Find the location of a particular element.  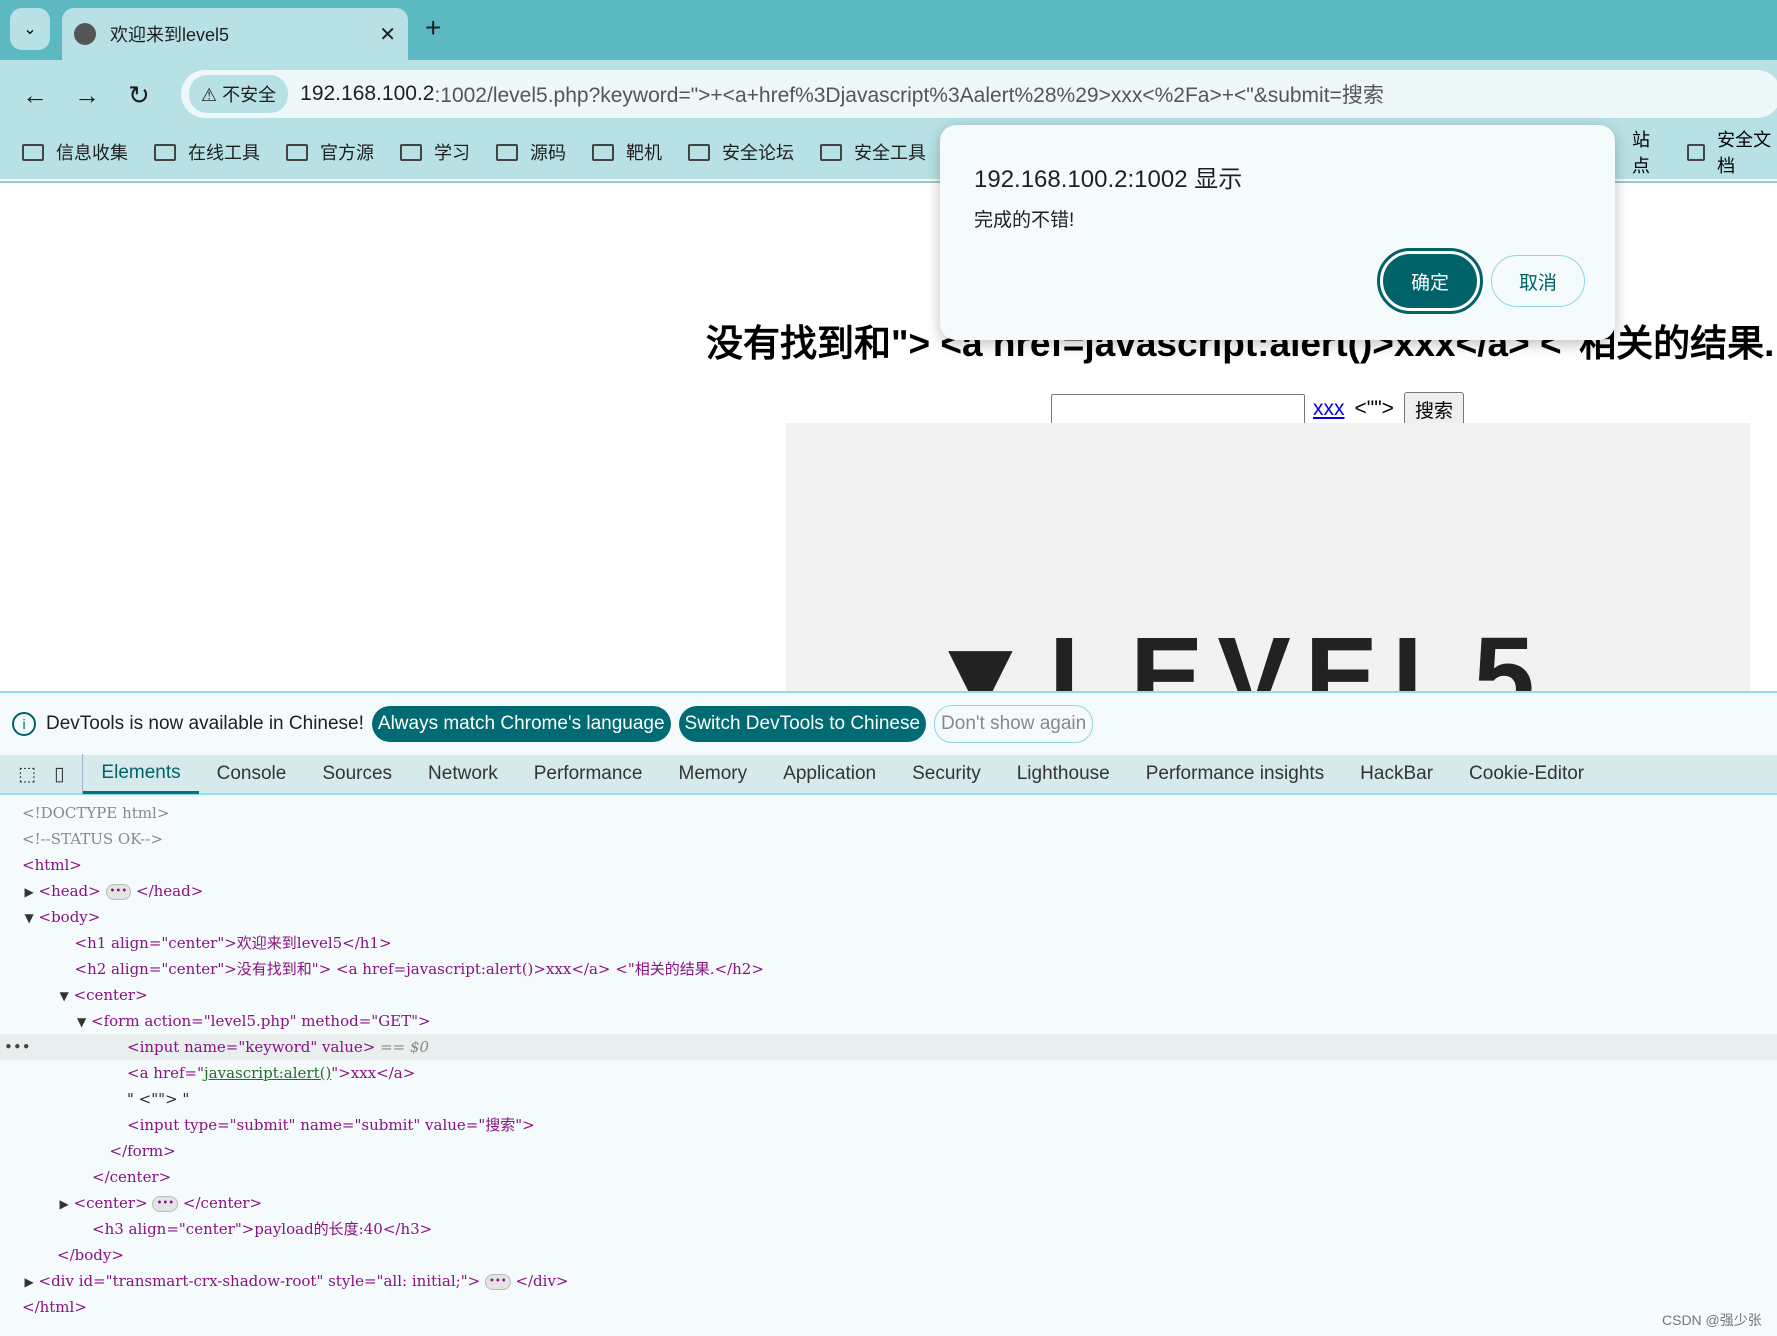

devtools-tab: Elements is located at coordinates (141, 774).